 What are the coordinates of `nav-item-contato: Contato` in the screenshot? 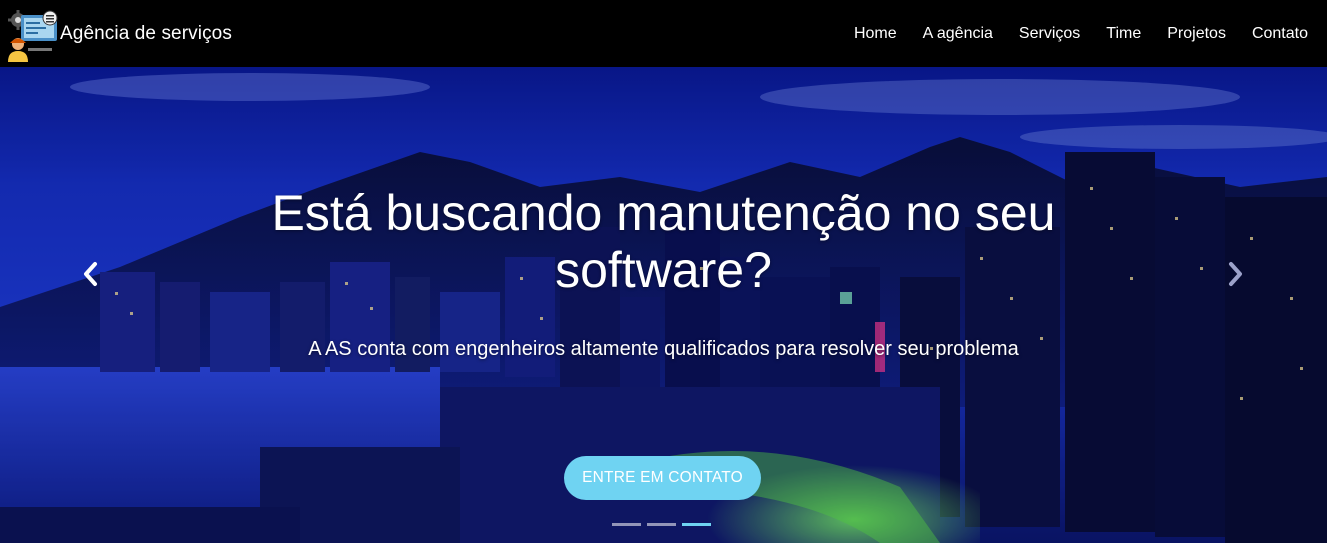 It's located at (1280, 34).